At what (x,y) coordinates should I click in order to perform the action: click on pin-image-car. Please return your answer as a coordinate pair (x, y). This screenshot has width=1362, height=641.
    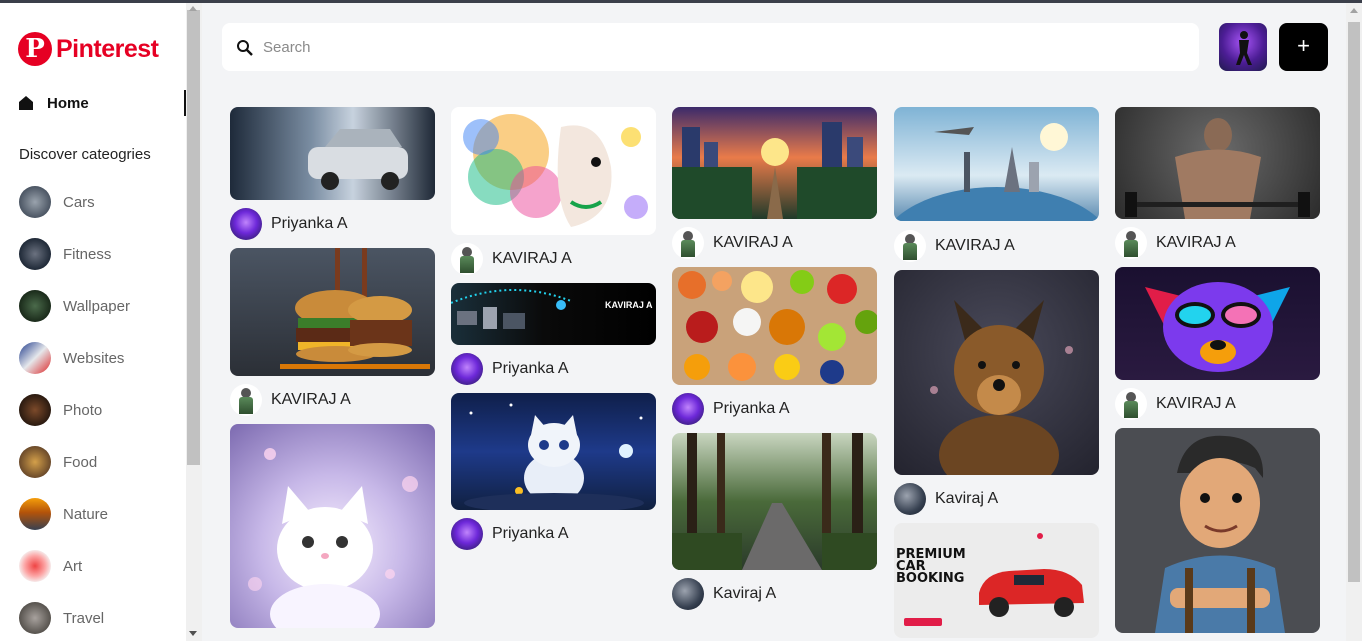
    Looking at the image, I should click on (332, 153).